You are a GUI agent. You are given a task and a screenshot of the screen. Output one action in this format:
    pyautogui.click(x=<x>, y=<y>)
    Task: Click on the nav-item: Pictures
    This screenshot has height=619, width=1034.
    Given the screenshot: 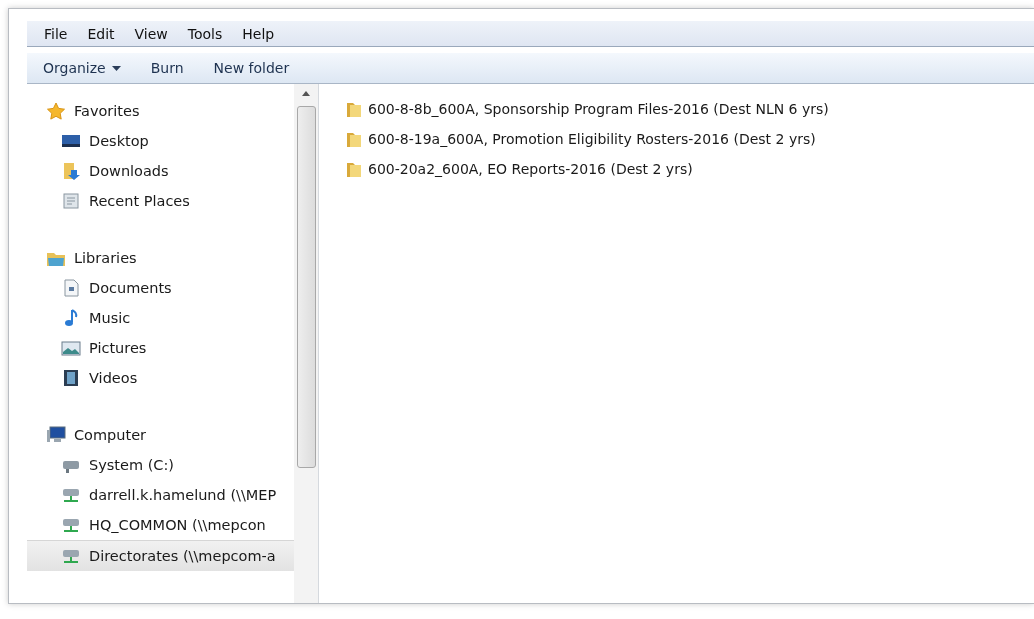 What is the action you would take?
    pyautogui.click(x=160, y=348)
    